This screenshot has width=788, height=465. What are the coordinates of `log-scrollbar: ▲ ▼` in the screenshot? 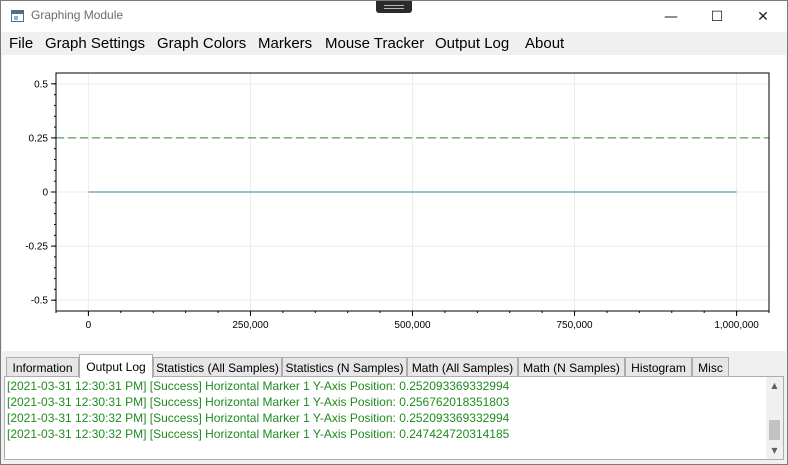 It's located at (774, 418).